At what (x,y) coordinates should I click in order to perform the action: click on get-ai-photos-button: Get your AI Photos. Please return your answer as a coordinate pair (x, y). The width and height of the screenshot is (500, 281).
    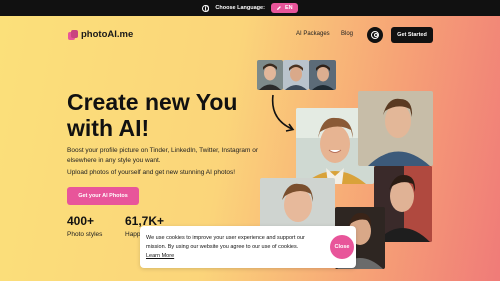
    Looking at the image, I should click on (103, 196).